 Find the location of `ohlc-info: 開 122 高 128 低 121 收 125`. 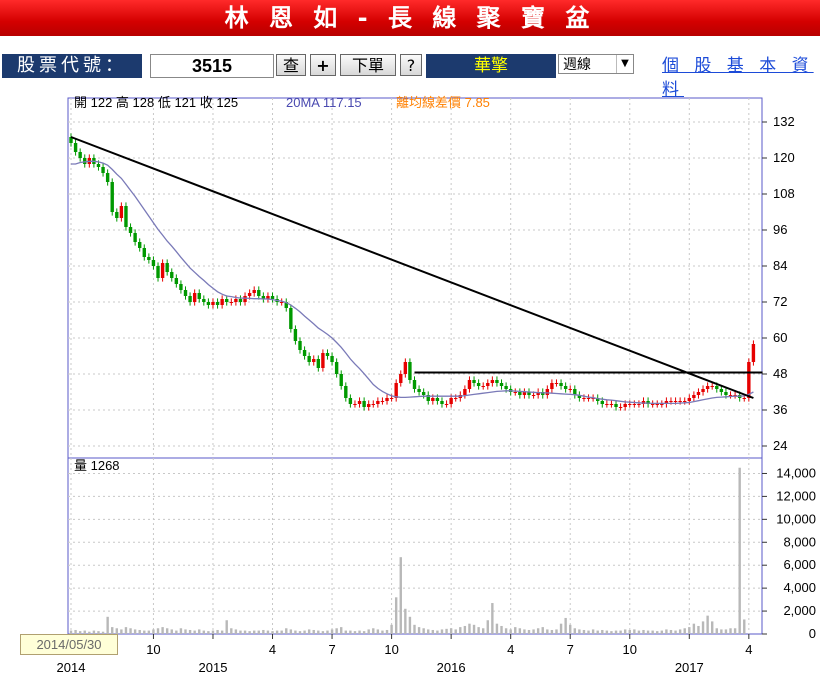

ohlc-info: 開 122 高 128 低 121 收 125 is located at coordinates (156, 102).